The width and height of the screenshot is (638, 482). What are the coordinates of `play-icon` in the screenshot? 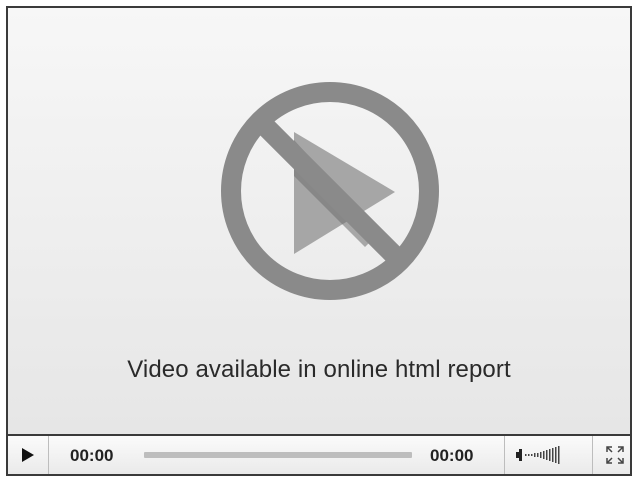 It's located at (28, 455).